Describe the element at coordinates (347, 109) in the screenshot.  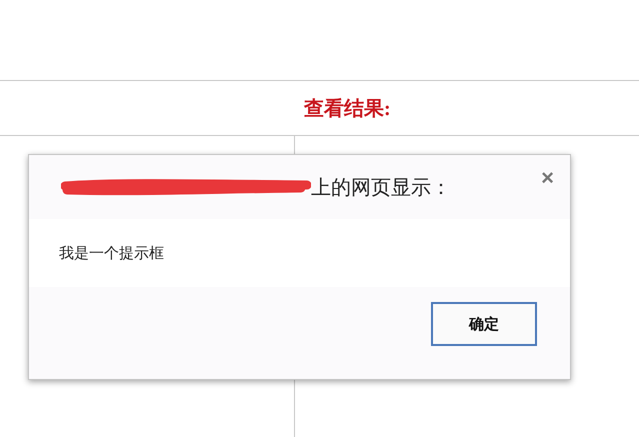
I see `result-heading: 查看结果:` at that location.